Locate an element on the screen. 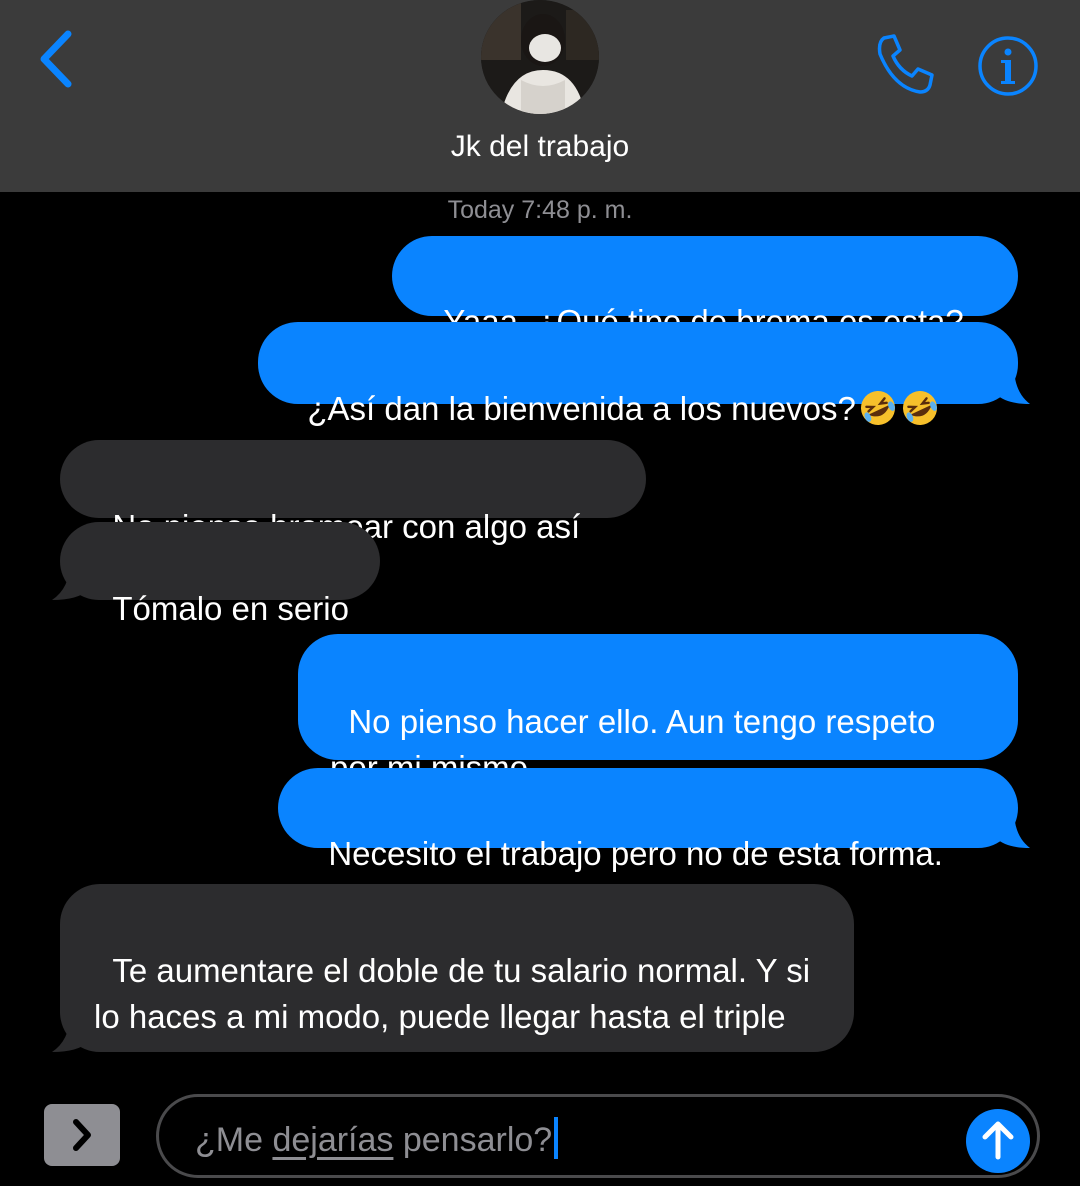 Image resolution: width=1080 pixels, height=1186 pixels. phone-icon is located at coordinates (905, 64).